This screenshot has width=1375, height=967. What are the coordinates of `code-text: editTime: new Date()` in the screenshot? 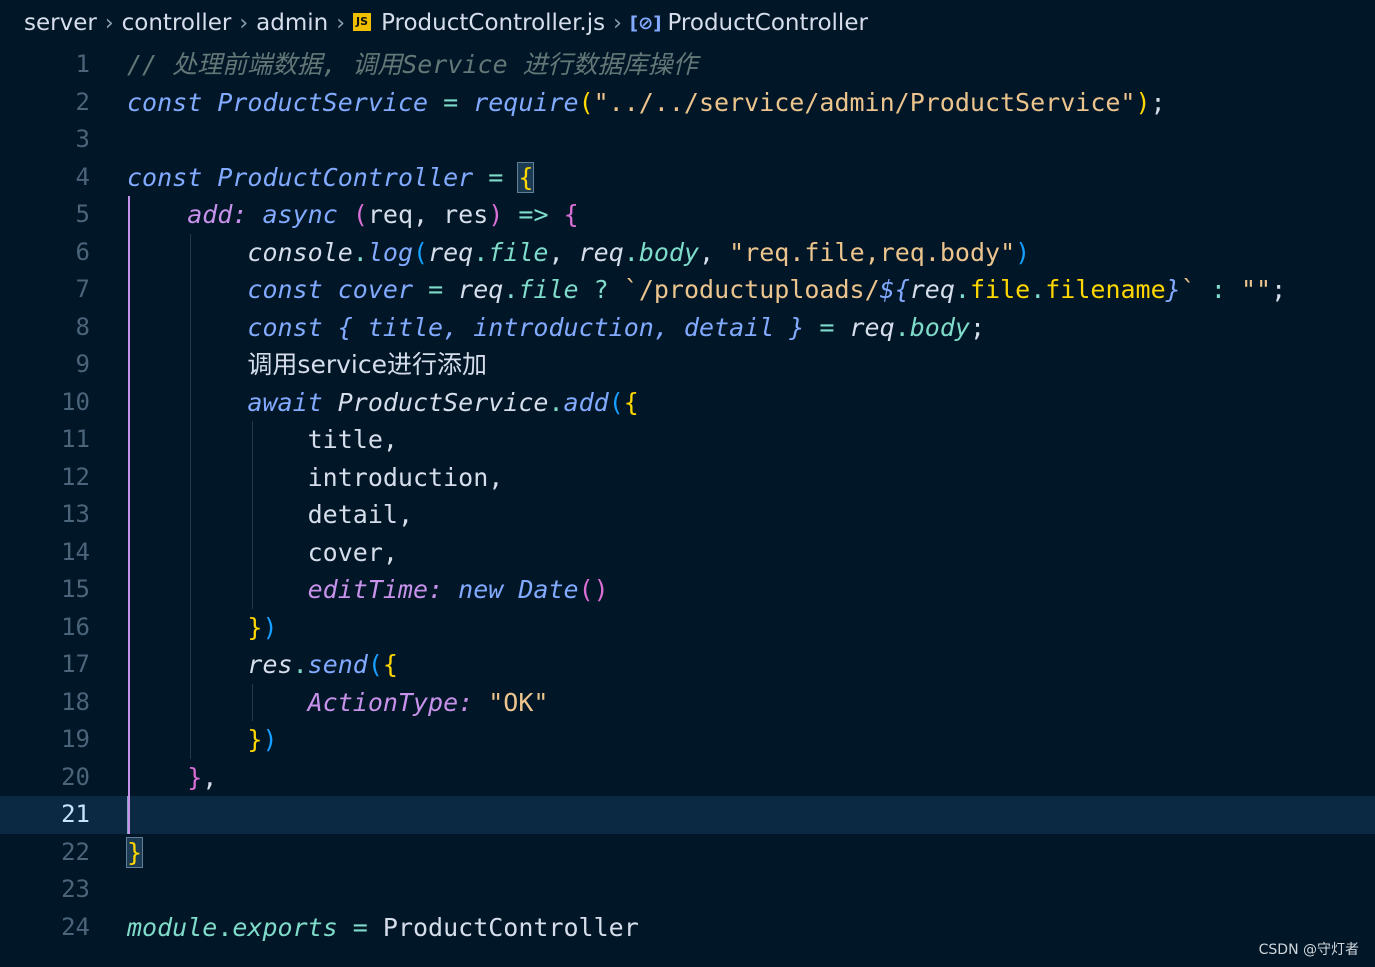 It's located at (368, 590).